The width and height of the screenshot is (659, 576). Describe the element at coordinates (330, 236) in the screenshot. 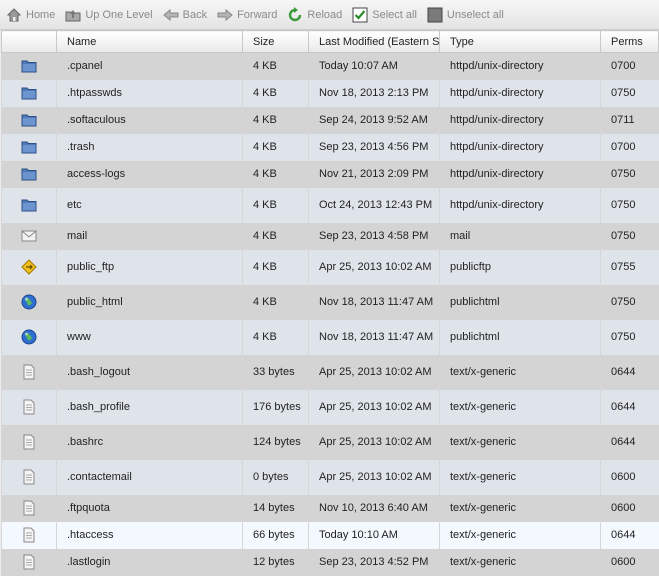

I see `file-row: mail 4 KB Sep 23, 2013 4:58 PM mail 0750` at that location.